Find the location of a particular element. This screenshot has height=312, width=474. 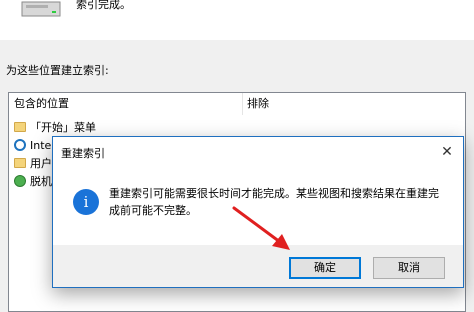

location-row-offline: 脱机 is located at coordinates (33, 181).